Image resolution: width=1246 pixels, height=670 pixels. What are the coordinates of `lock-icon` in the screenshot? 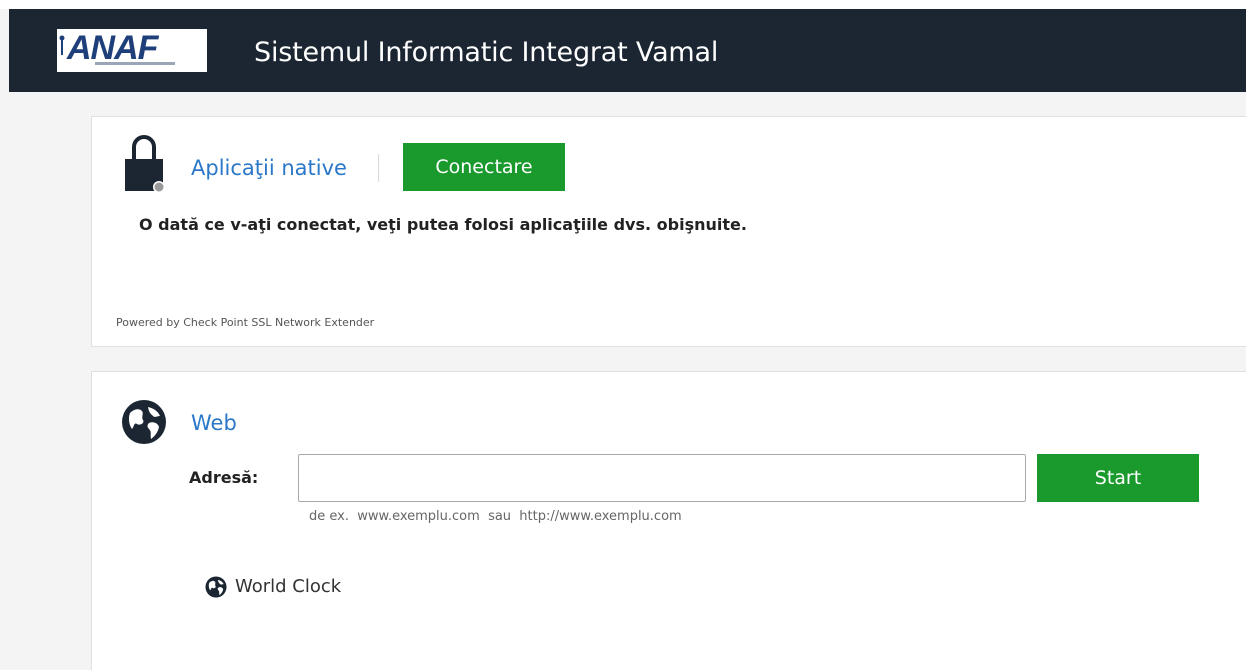 It's located at (145, 164).